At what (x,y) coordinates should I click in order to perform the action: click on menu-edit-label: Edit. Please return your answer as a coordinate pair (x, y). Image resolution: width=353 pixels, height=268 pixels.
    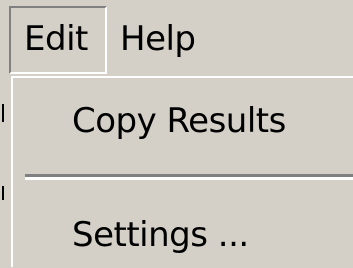
    Looking at the image, I should click on (56, 39).